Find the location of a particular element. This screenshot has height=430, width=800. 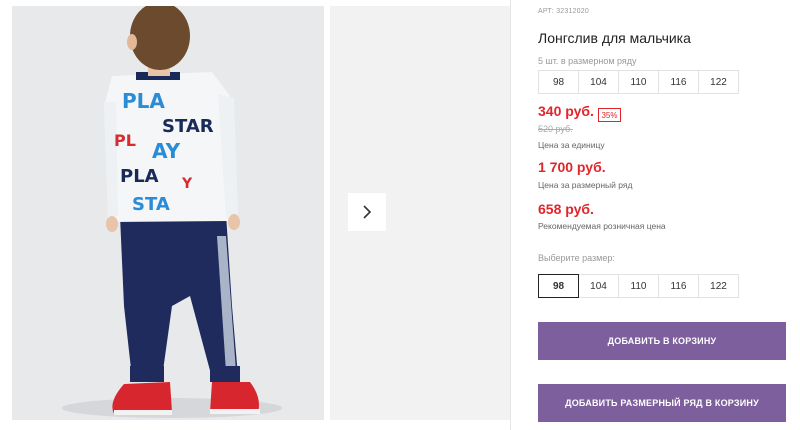

pack-size: 116 is located at coordinates (678, 82).